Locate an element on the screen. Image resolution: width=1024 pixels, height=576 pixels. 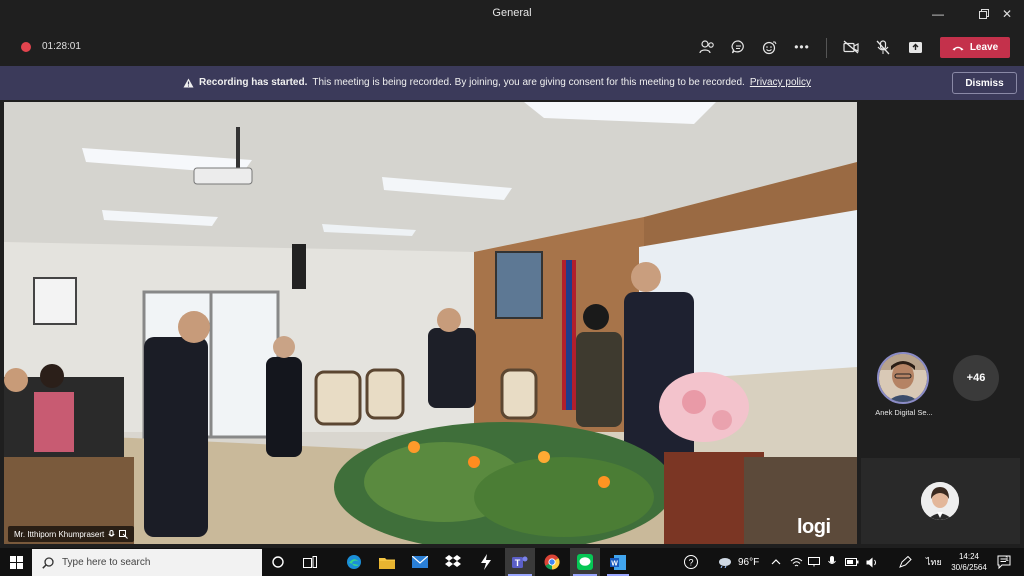
privacy-policy-link: Privacy policy is located at coordinates (780, 82).